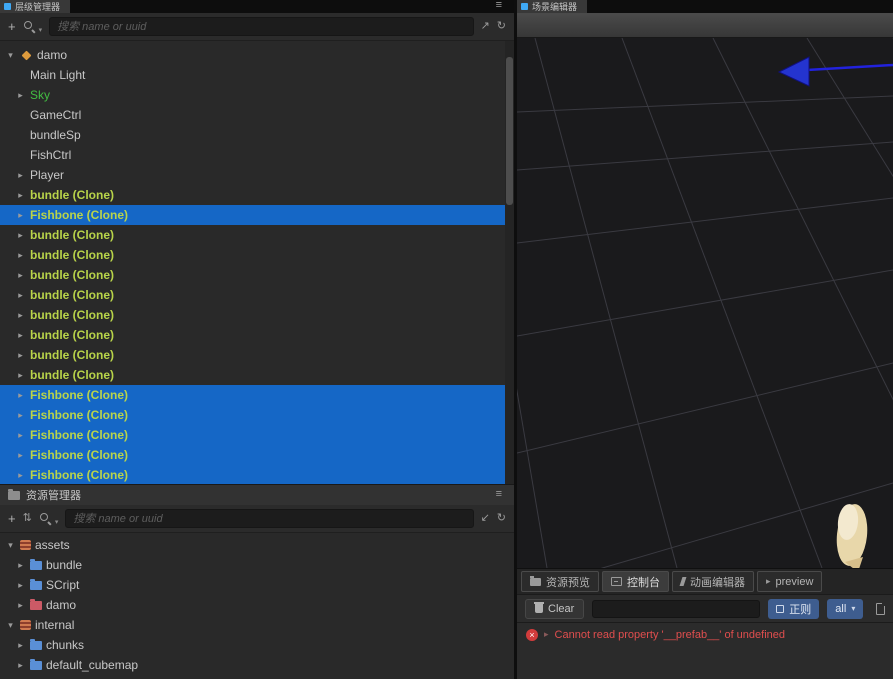 The image size is (893, 679). Describe the element at coordinates (257, 95) in the screenshot. I see `tree-item: Sky` at that location.